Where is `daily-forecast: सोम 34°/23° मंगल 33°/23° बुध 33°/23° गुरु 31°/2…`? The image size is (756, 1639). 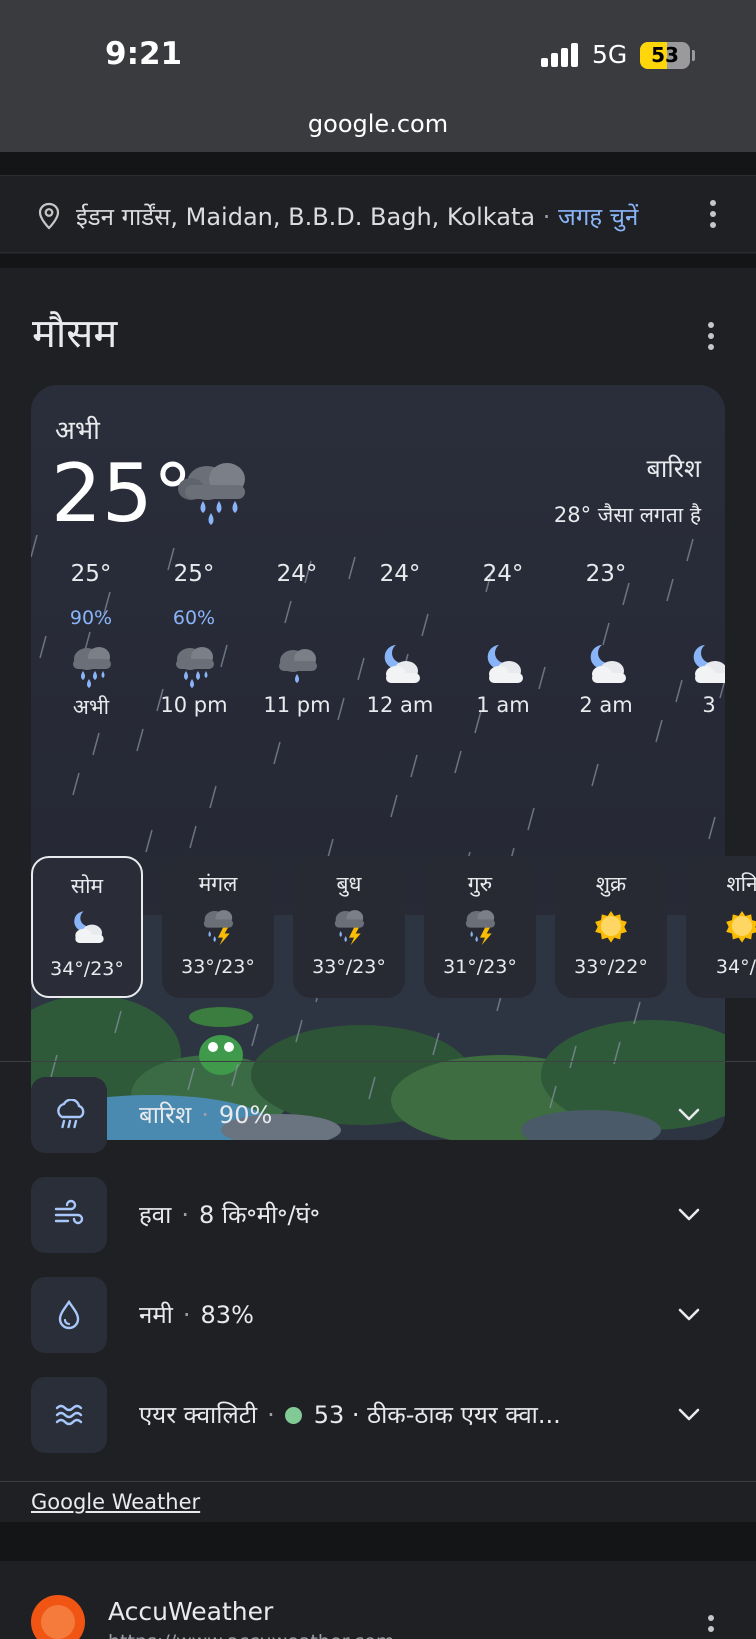 daily-forecast: सोम 34°/23° मंगल 33°/23° बुध 33°/23° गुरु 31°/2… is located at coordinates (393, 927).